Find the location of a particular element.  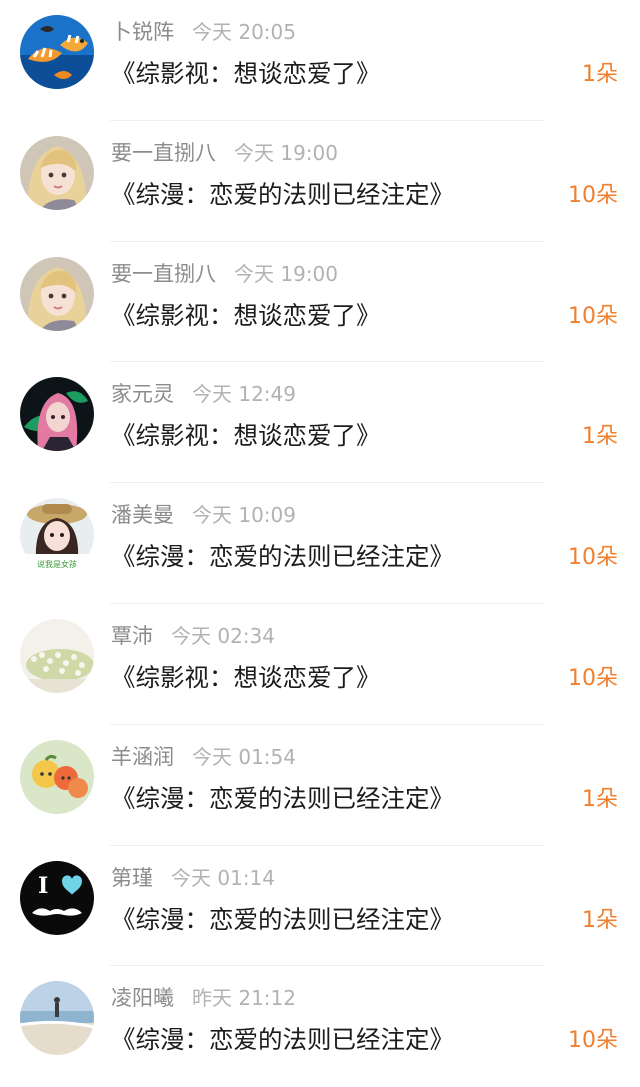

sender-name: 凌阳曦 is located at coordinates (142, 998).